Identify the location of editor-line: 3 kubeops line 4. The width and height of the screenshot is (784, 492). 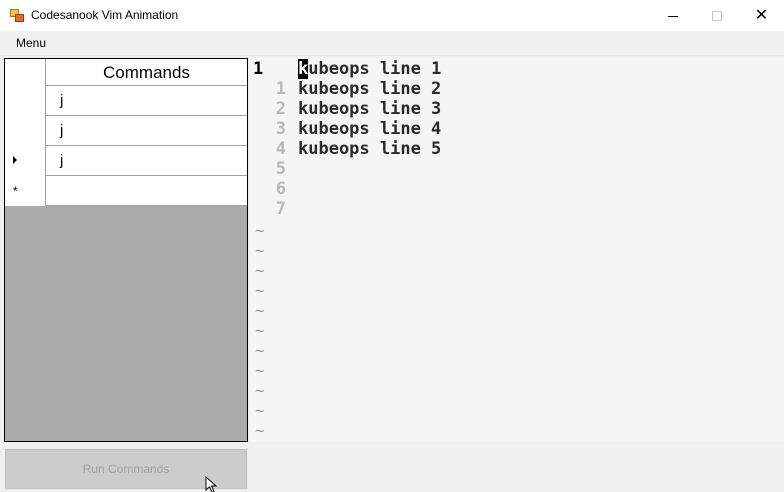
(513, 129).